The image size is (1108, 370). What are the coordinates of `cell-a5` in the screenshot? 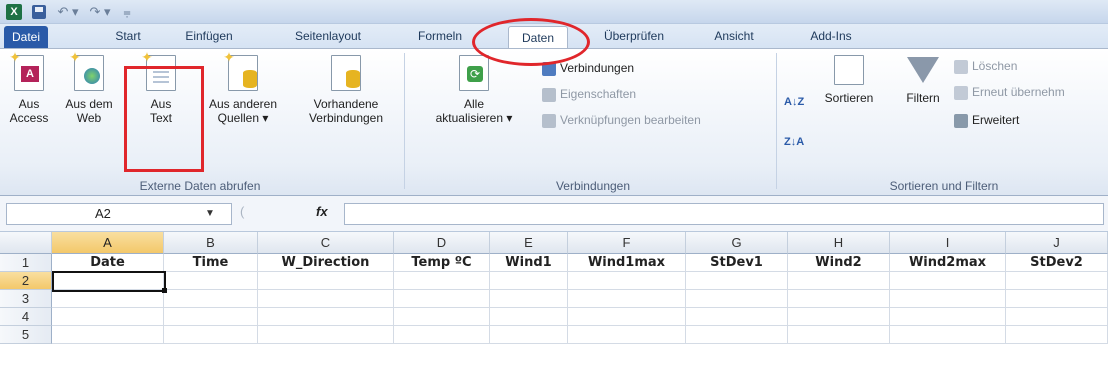 It's located at (108, 335).